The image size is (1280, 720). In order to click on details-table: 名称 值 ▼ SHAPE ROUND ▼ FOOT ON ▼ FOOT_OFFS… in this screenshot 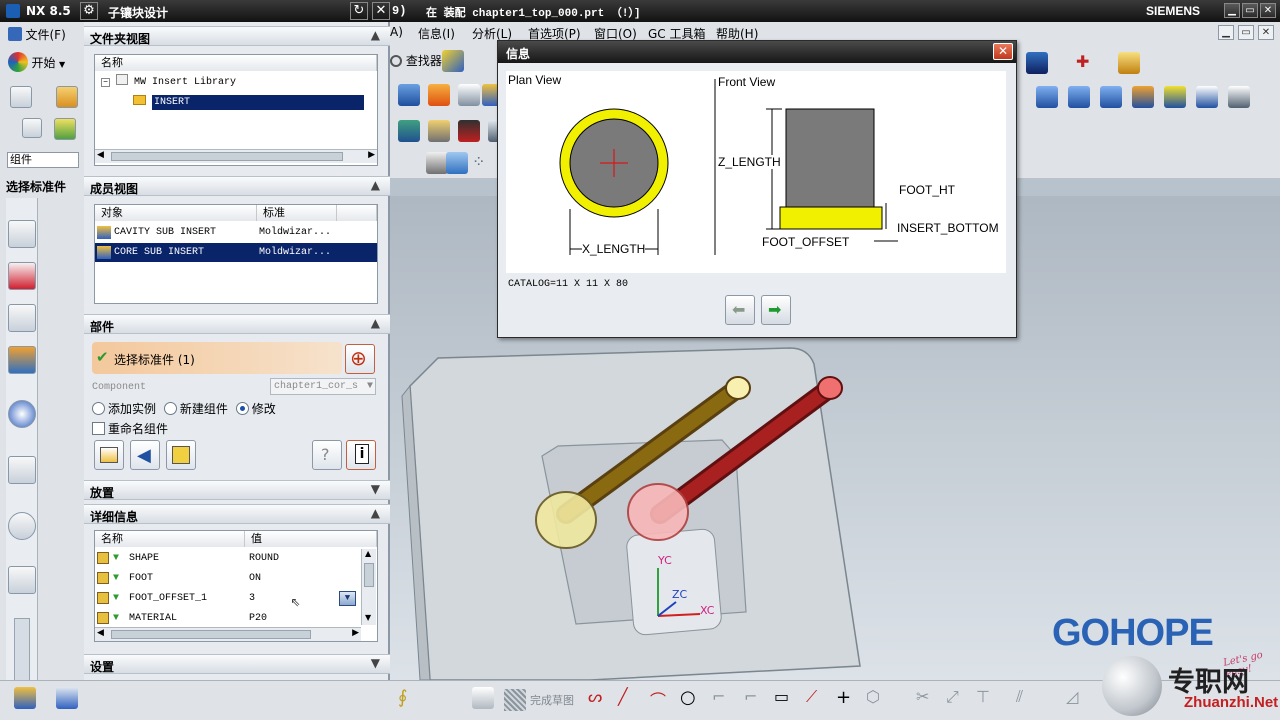, I will do `click(236, 586)`.